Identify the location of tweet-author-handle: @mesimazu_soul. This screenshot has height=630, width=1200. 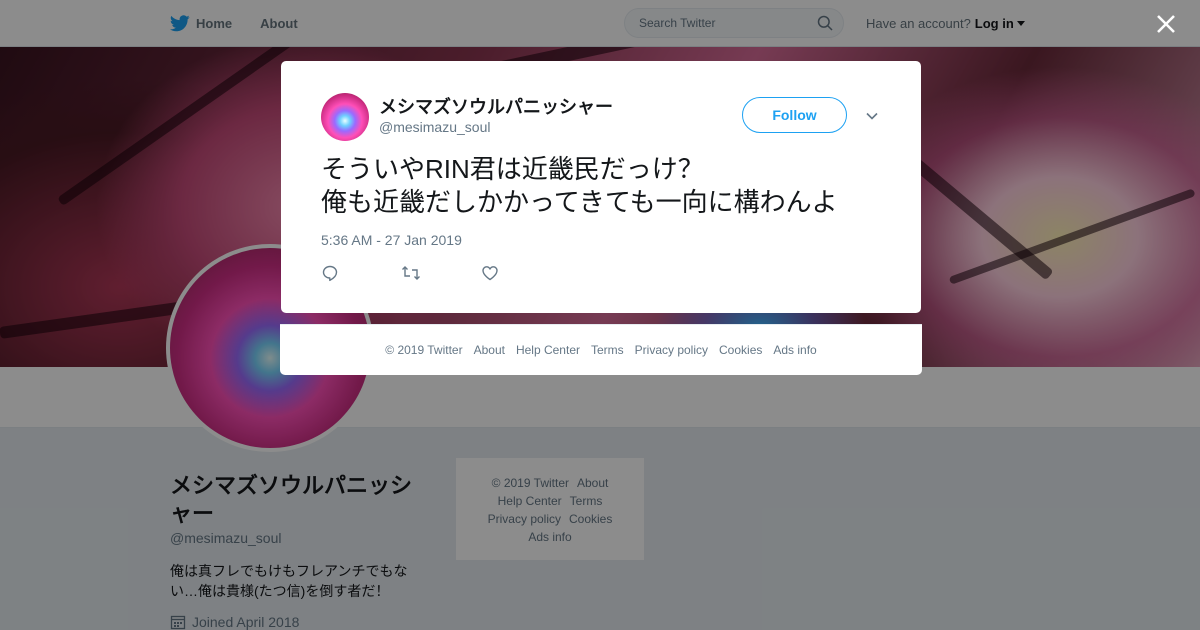
(434, 127).